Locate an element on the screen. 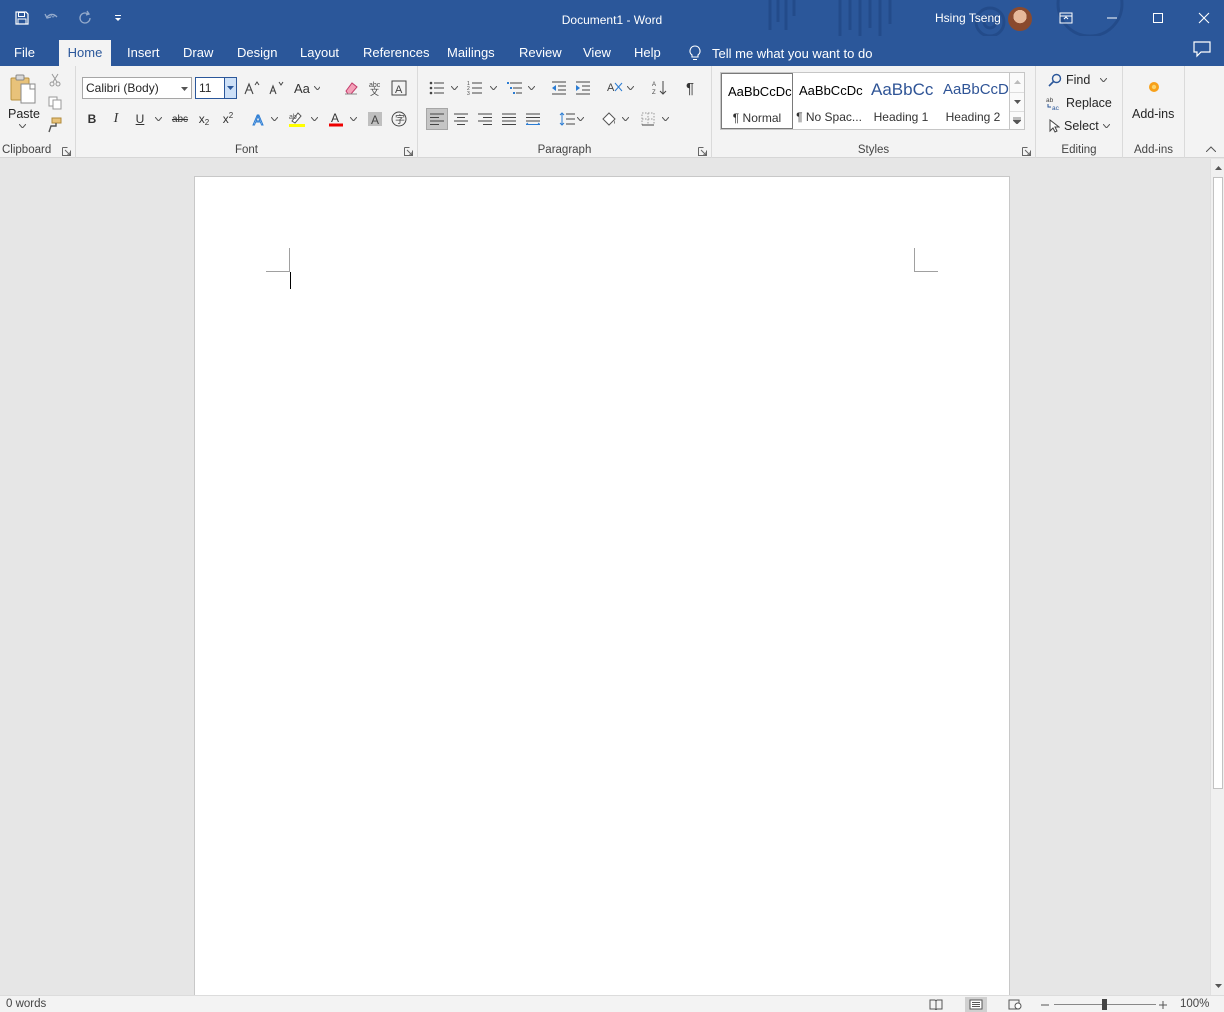  close-icon is located at coordinates (1202, 18).